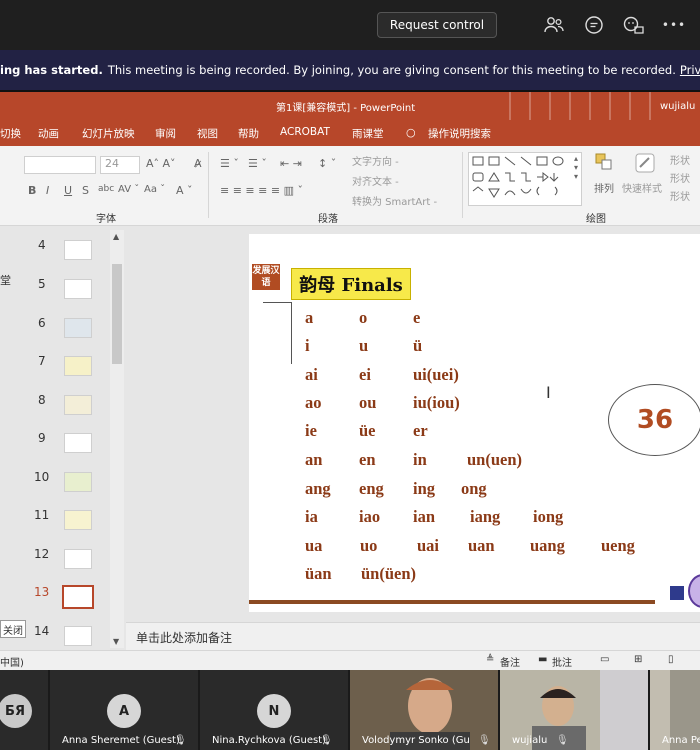 The image size is (700, 750). What do you see at coordinates (554, 25) in the screenshot?
I see `people-icon` at bounding box center [554, 25].